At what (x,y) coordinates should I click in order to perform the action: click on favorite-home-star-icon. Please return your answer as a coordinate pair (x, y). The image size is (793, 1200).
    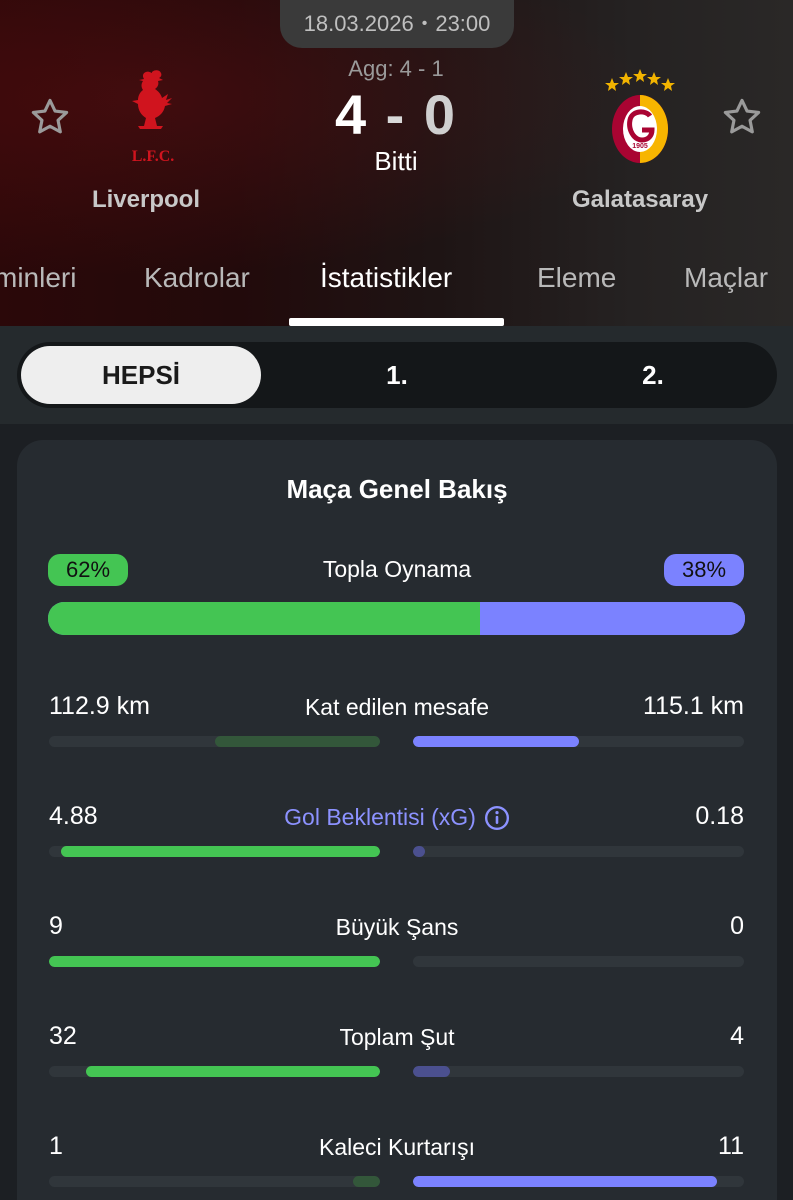
    Looking at the image, I should click on (50, 117).